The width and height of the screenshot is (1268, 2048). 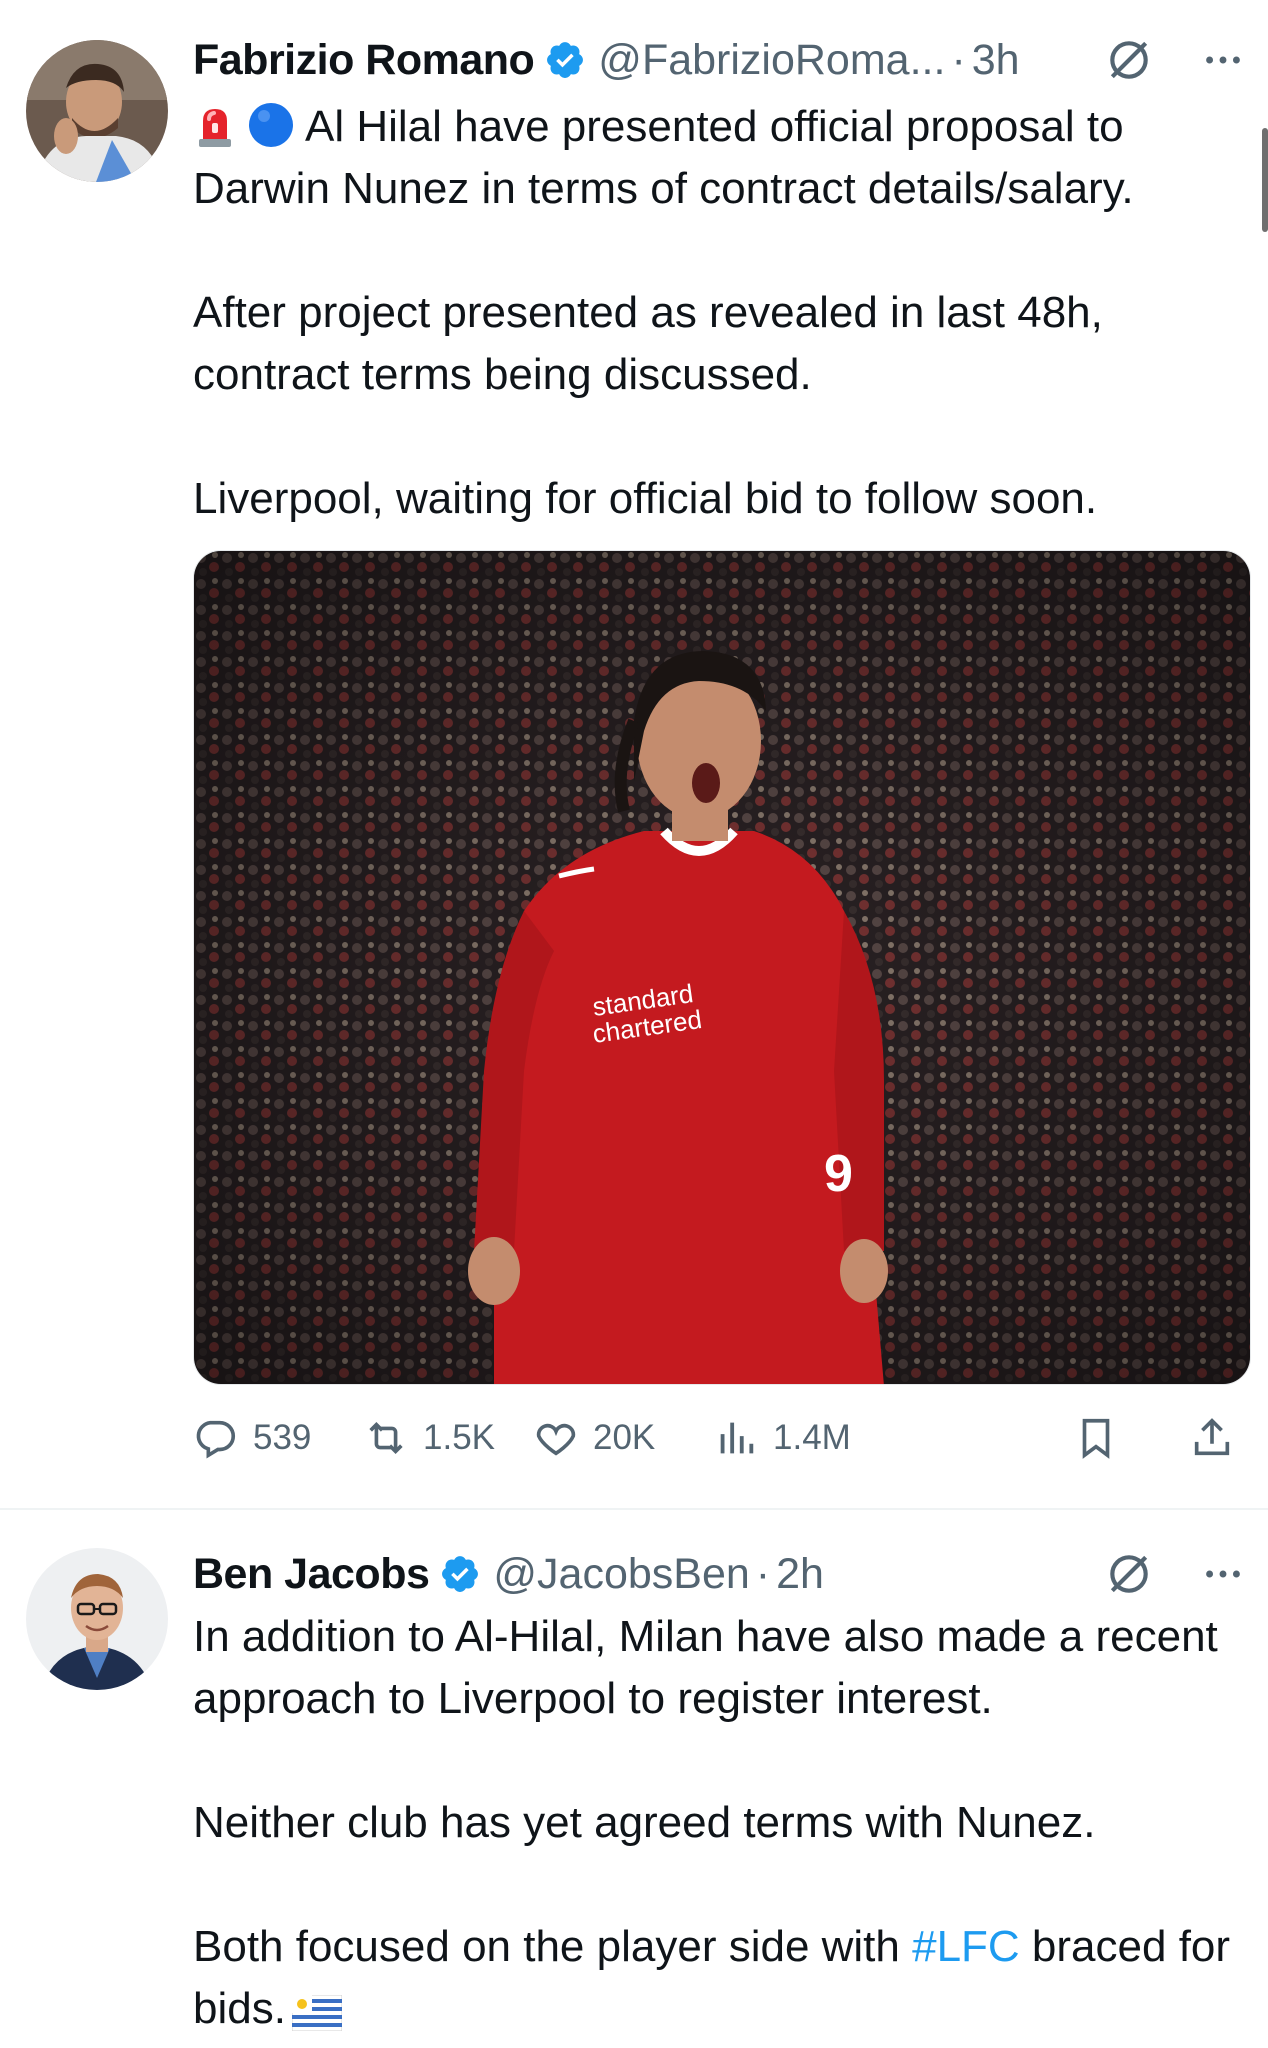 I want to click on views-button: 1.4M, so click(x=782, y=1438).